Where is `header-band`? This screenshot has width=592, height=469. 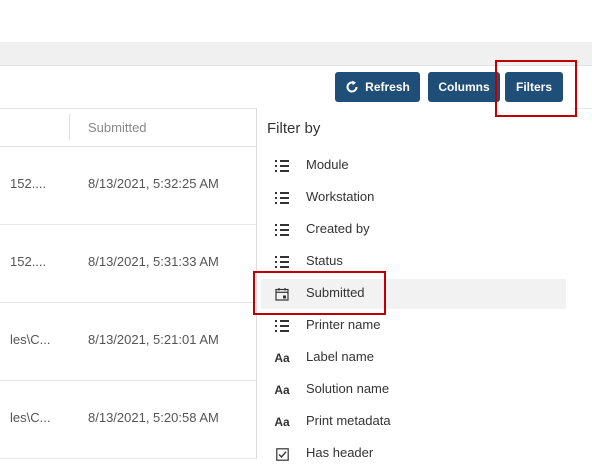
header-band is located at coordinates (296, 54).